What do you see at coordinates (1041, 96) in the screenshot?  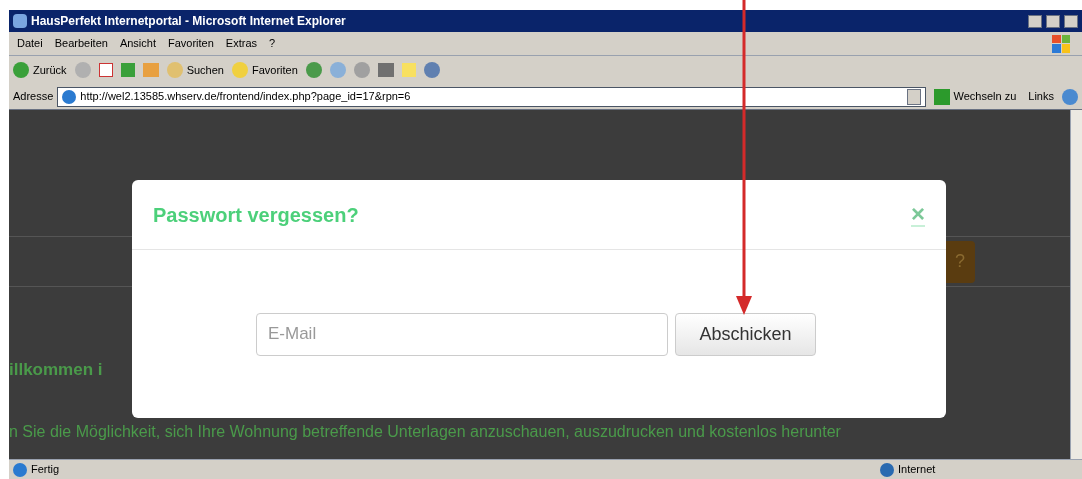 I see `links-button: Links` at bounding box center [1041, 96].